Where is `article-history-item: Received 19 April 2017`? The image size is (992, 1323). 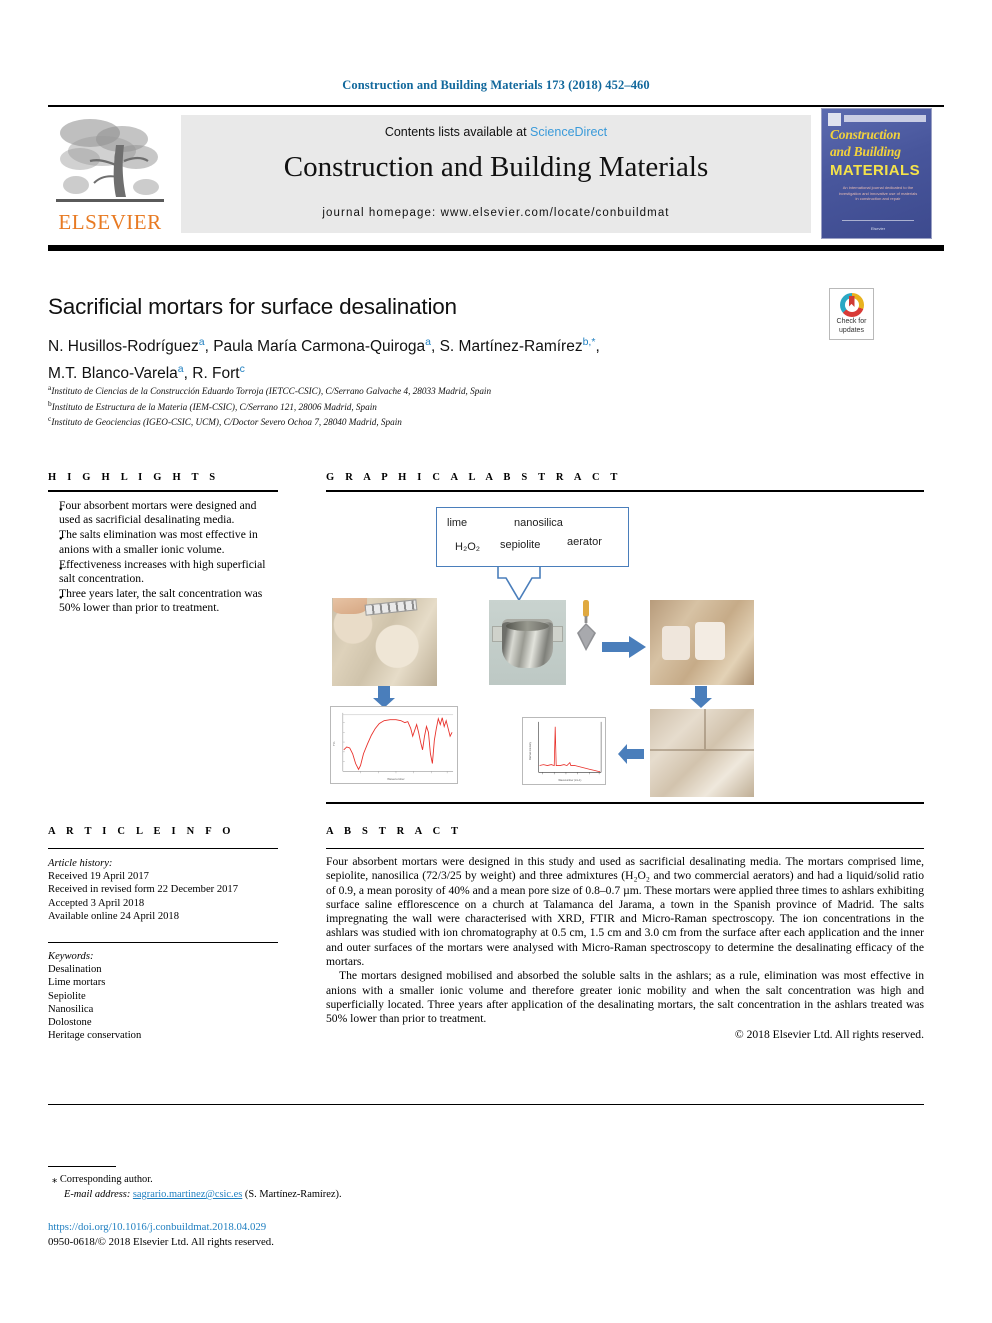 article-history-item: Received 19 April 2017 is located at coordinates (98, 877).